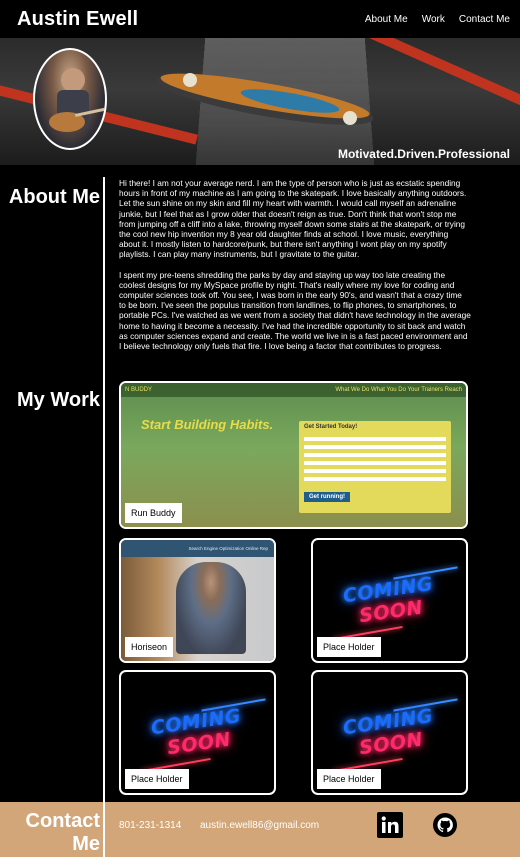  What do you see at coordinates (62, 832) in the screenshot?
I see `contact-title: Contact Me` at bounding box center [62, 832].